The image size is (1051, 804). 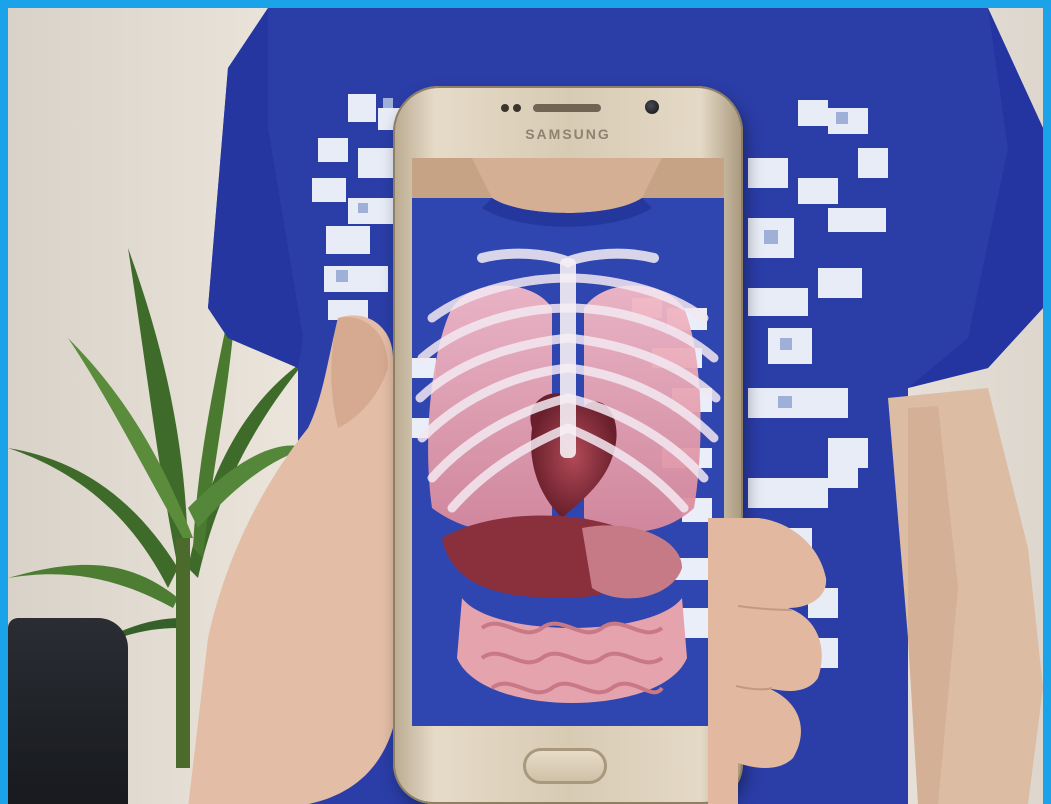 I want to click on phone-brand-label: SAMSUNG, so click(x=568, y=134).